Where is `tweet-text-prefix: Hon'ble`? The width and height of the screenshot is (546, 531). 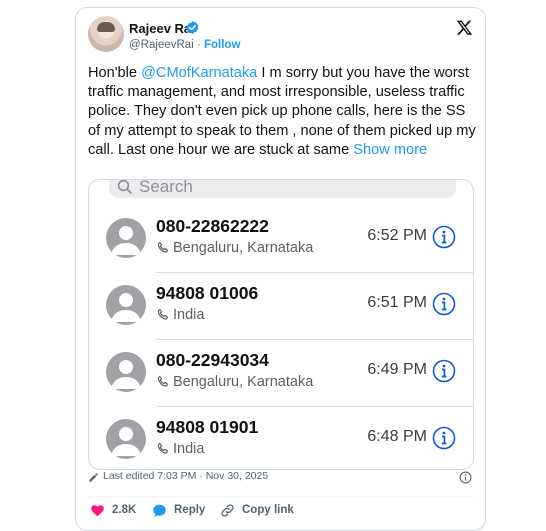
tweet-text-prefix: Hon'ble is located at coordinates (115, 73).